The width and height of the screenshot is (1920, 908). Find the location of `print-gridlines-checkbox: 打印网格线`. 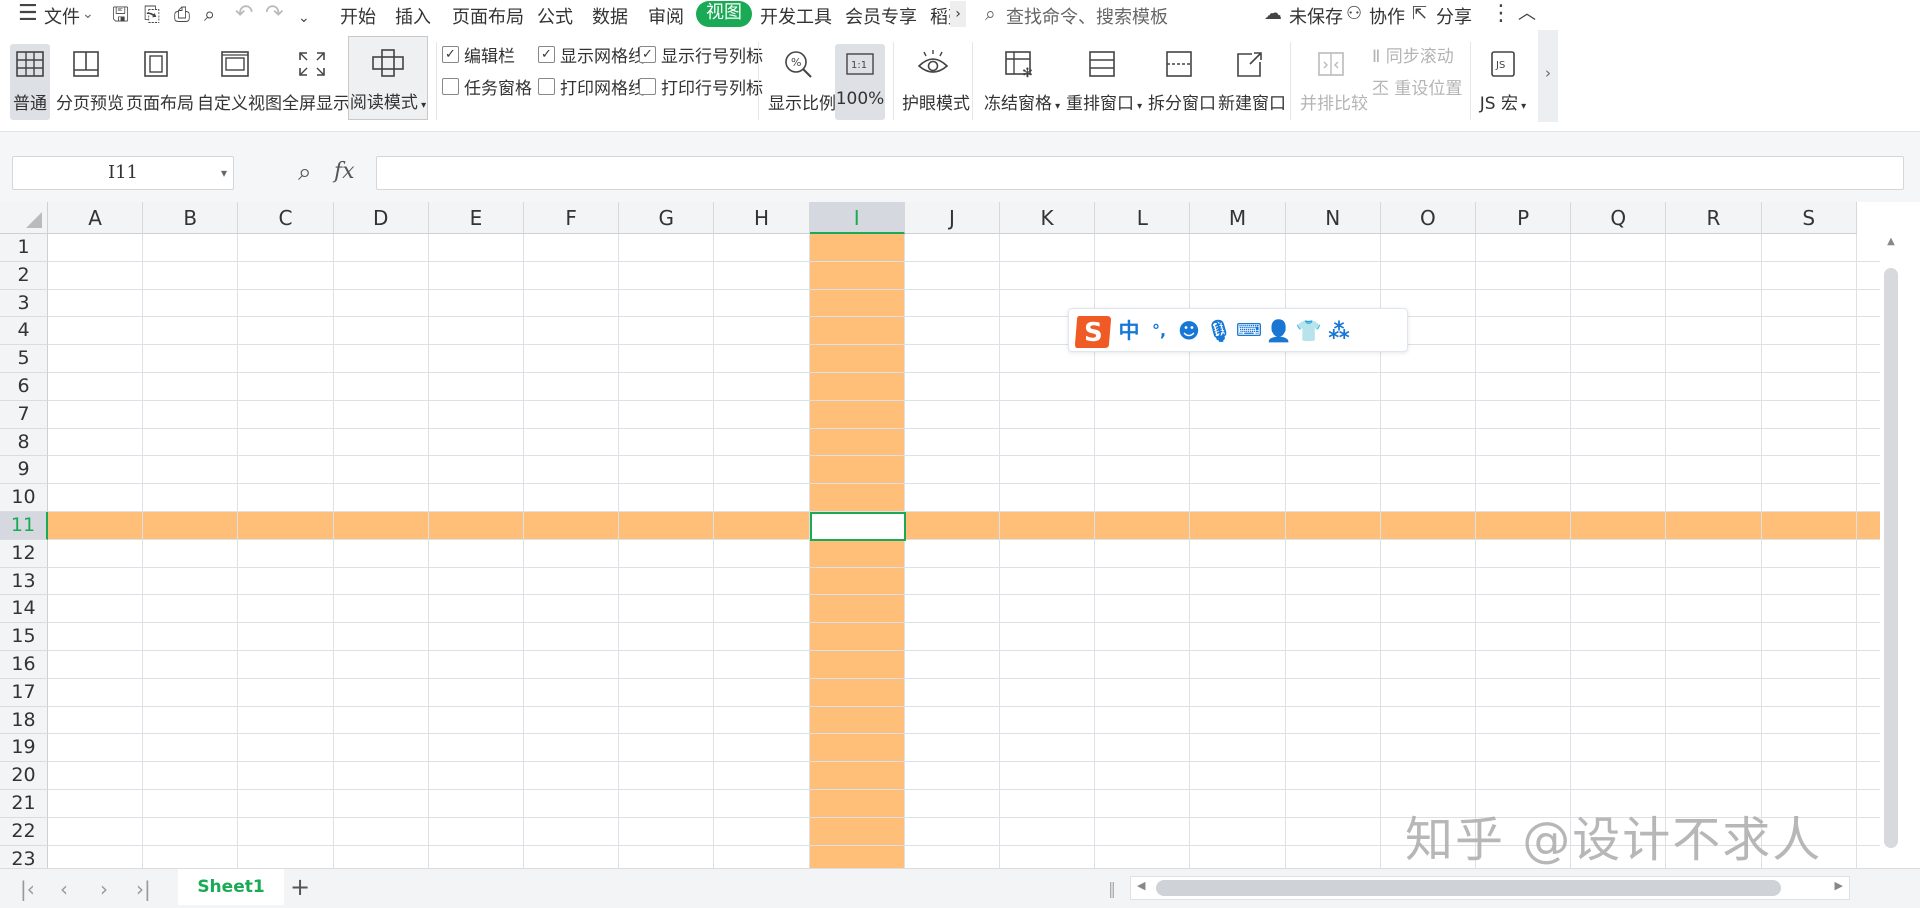

print-gridlines-checkbox: 打印网格线 is located at coordinates (591, 86).